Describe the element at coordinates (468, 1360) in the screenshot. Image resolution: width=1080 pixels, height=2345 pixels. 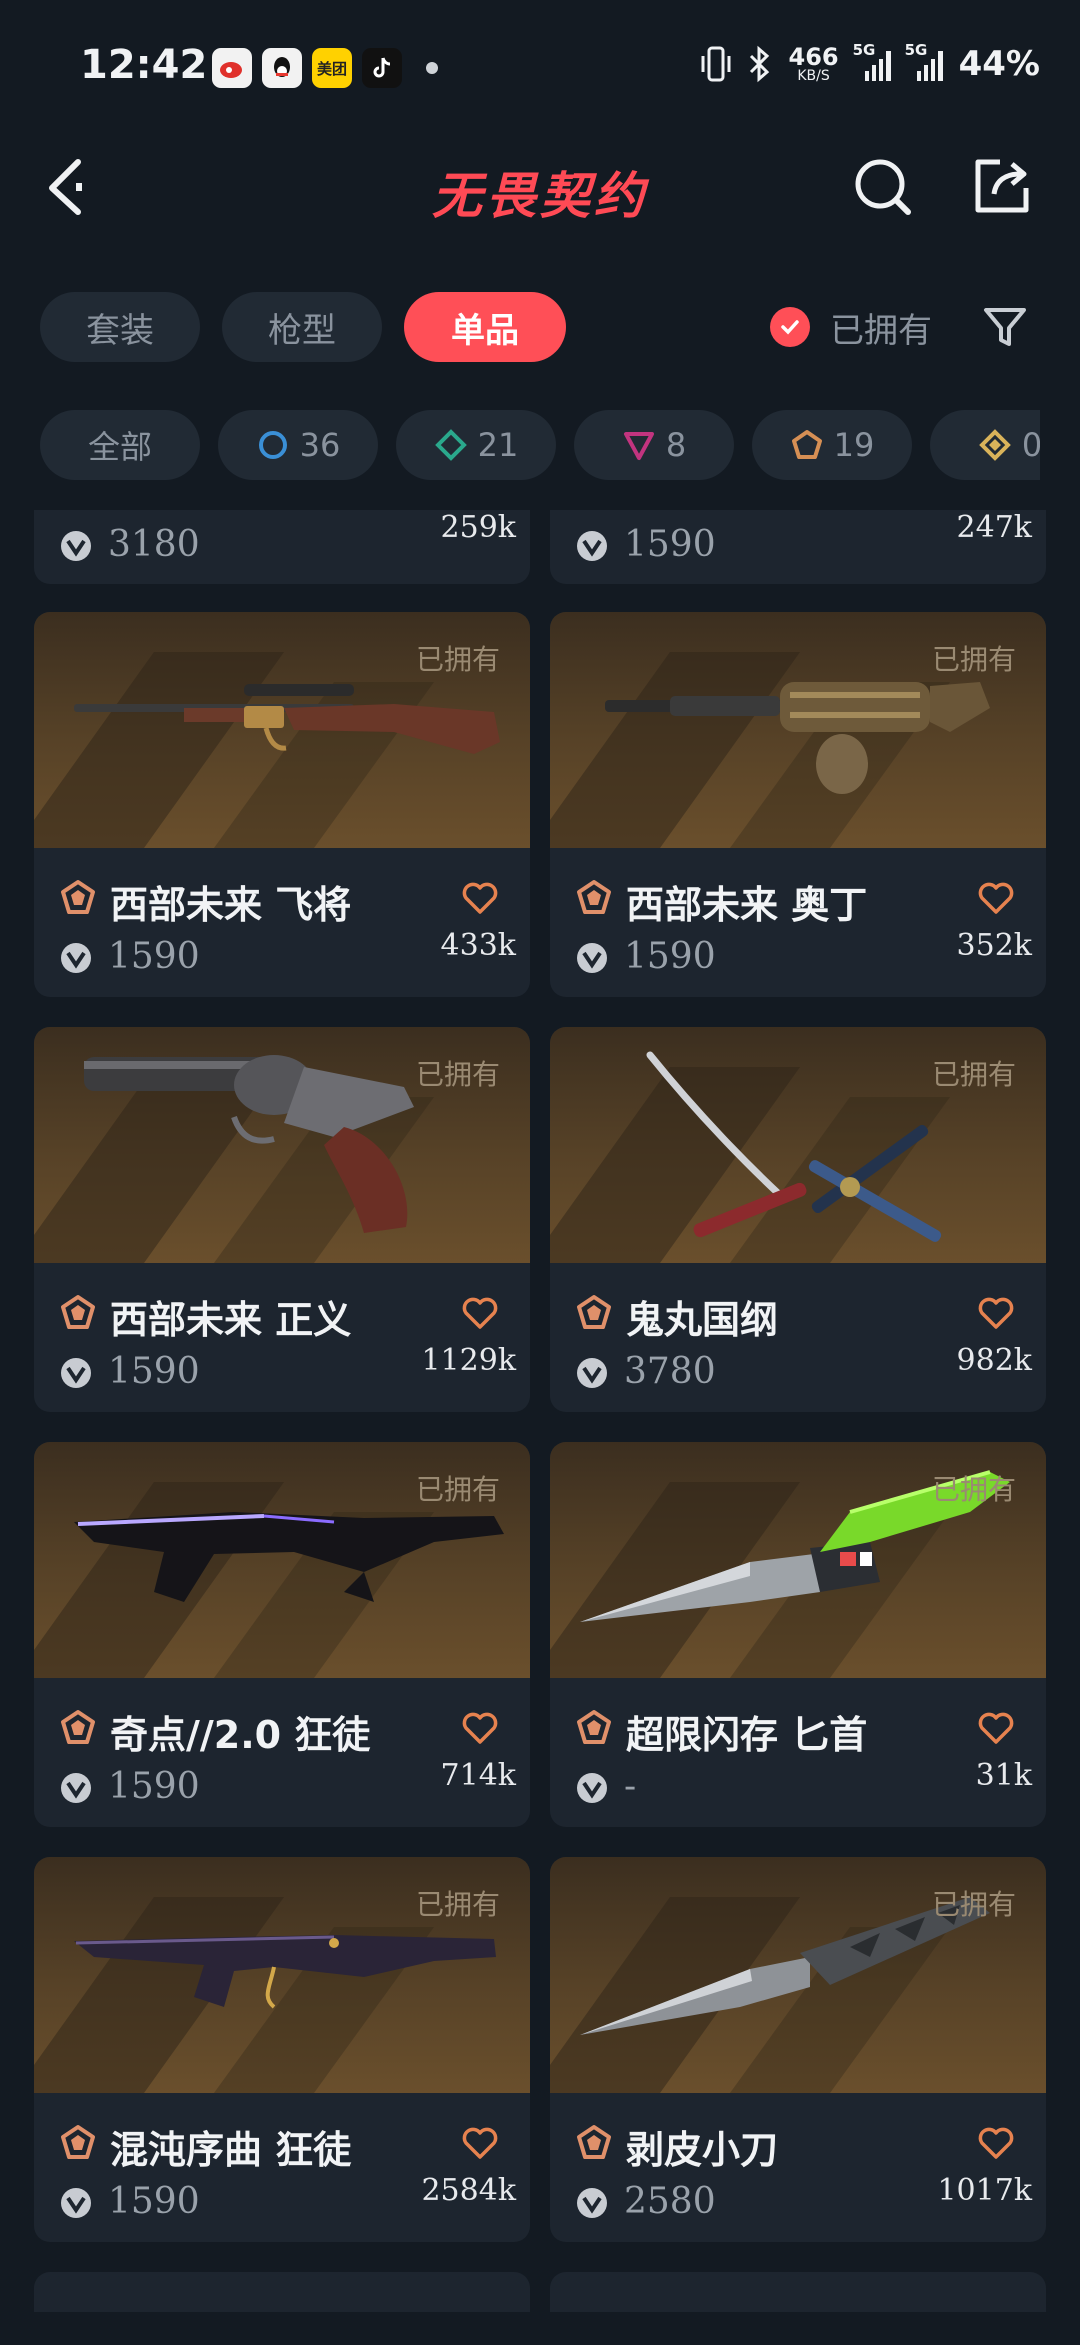
I see `like-count: 1129k` at that location.